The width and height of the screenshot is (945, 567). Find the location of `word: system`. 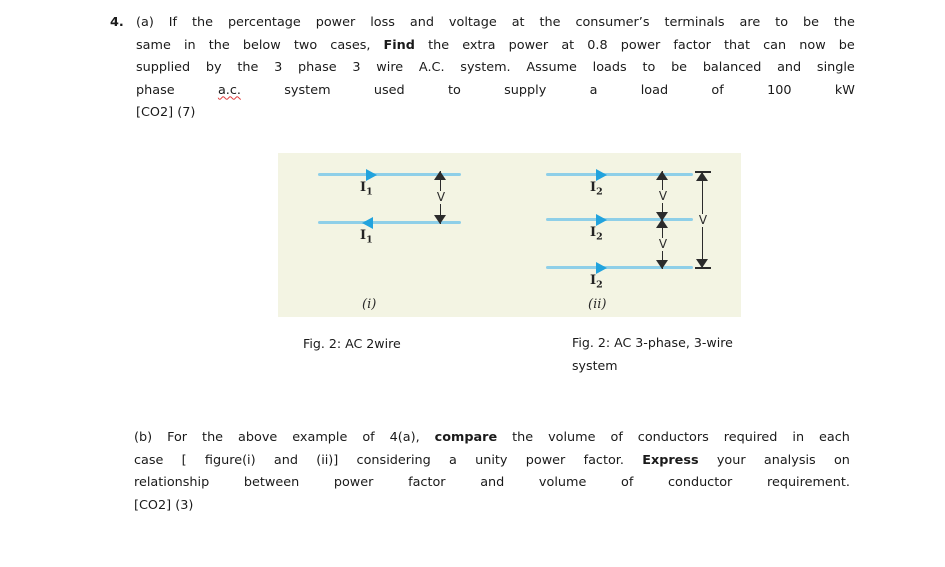

word: system is located at coordinates (307, 90).